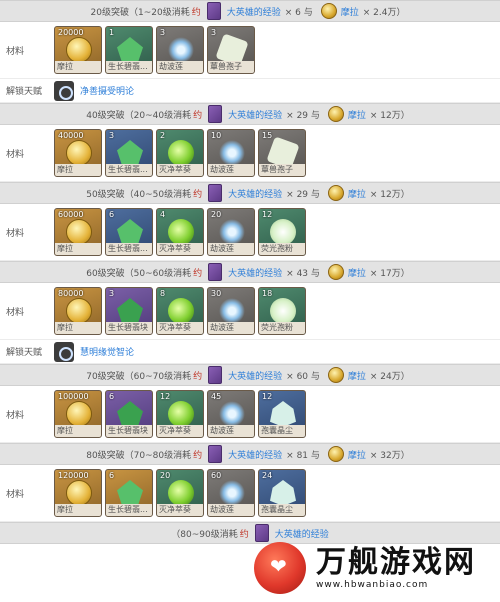 The height and width of the screenshot is (602, 500). What do you see at coordinates (389, 455) in the screenshot?
I see `mora-count-text: × 32万）` at bounding box center [389, 455].